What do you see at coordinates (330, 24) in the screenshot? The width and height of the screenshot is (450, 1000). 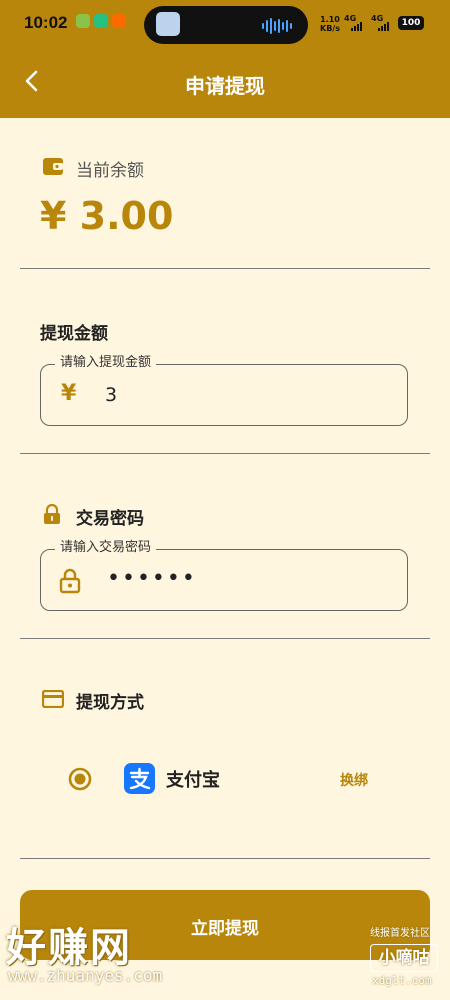 I see `network-speed: 1.10 KB/s` at bounding box center [330, 24].